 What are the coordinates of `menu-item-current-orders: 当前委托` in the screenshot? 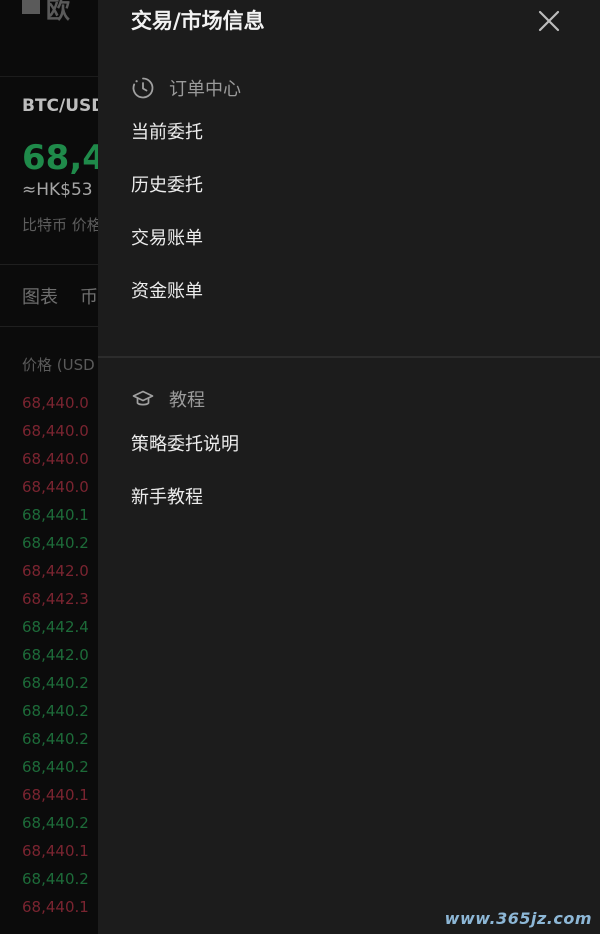 It's located at (167, 133).